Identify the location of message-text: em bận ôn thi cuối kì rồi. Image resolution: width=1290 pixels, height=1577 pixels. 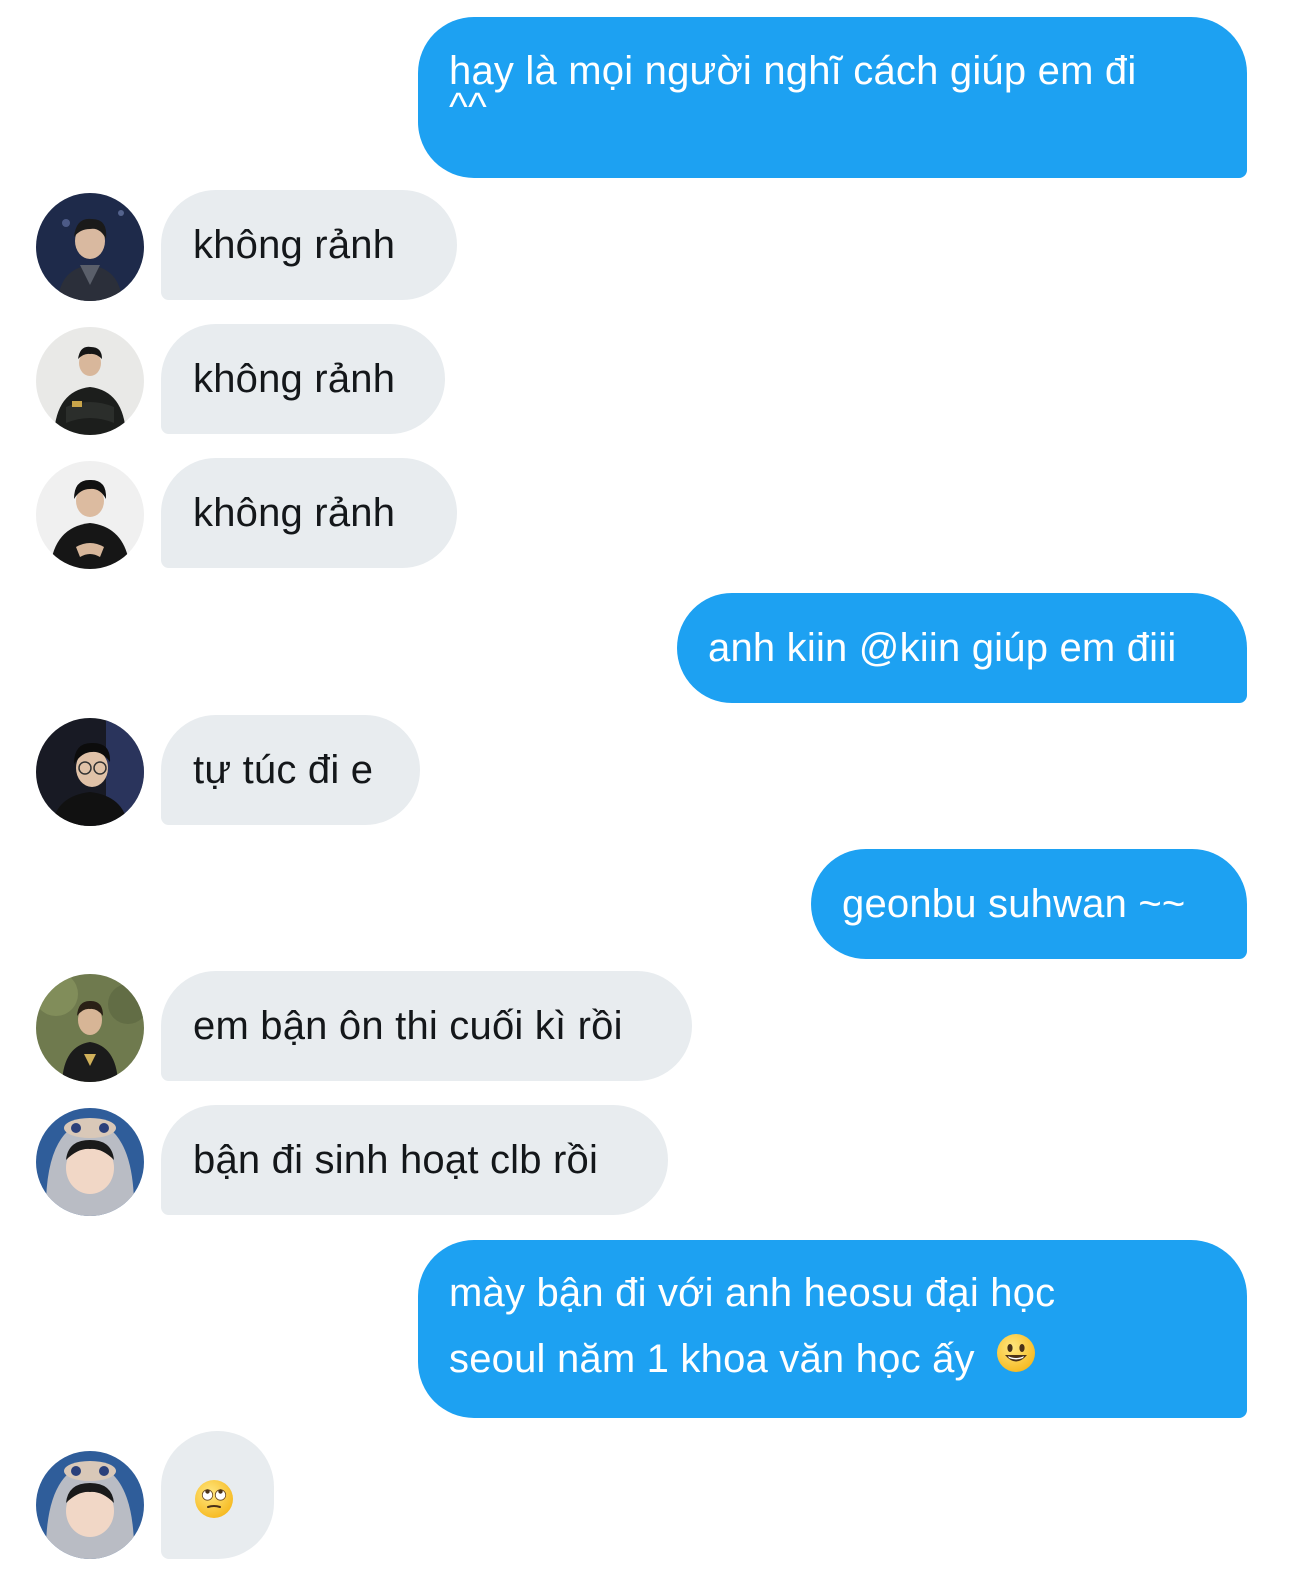
(408, 1026).